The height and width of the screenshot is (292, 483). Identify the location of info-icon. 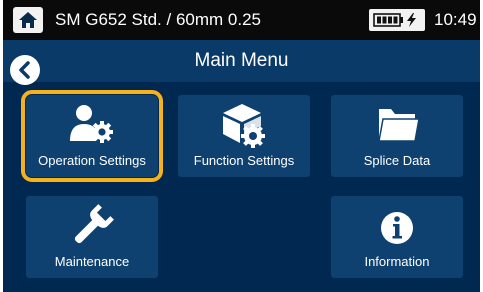
(397, 228).